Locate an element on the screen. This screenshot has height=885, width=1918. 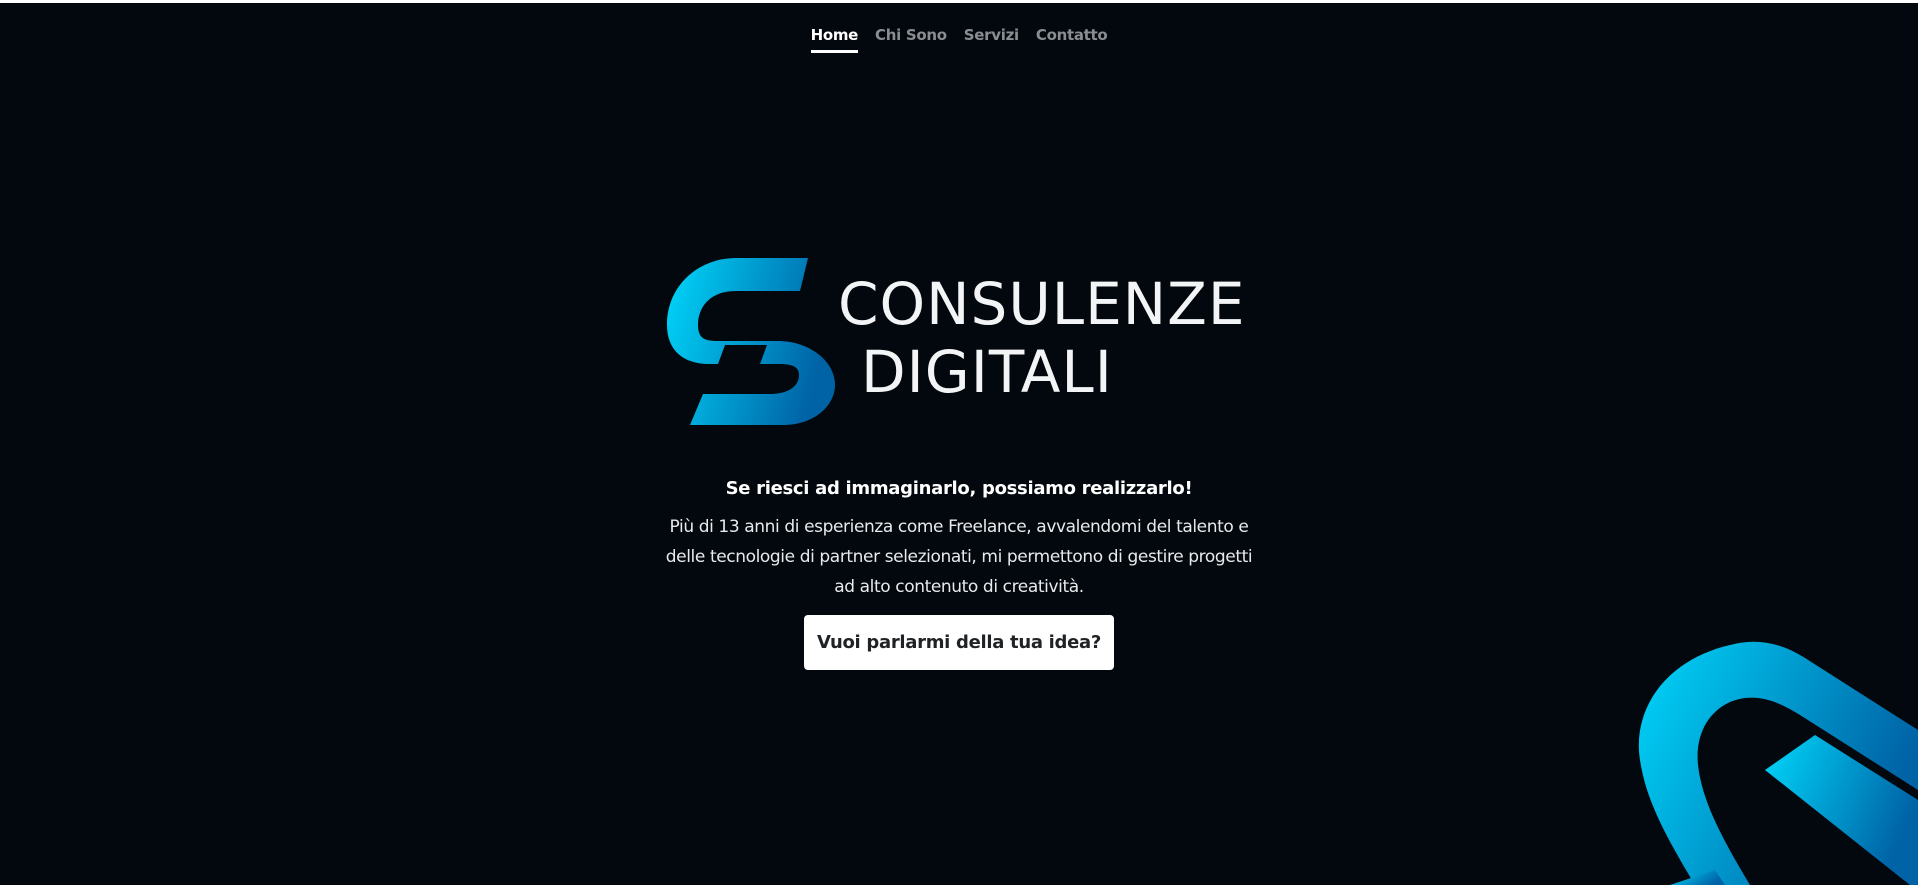
logo-text-line2: DIGITALI is located at coordinates (987, 372).